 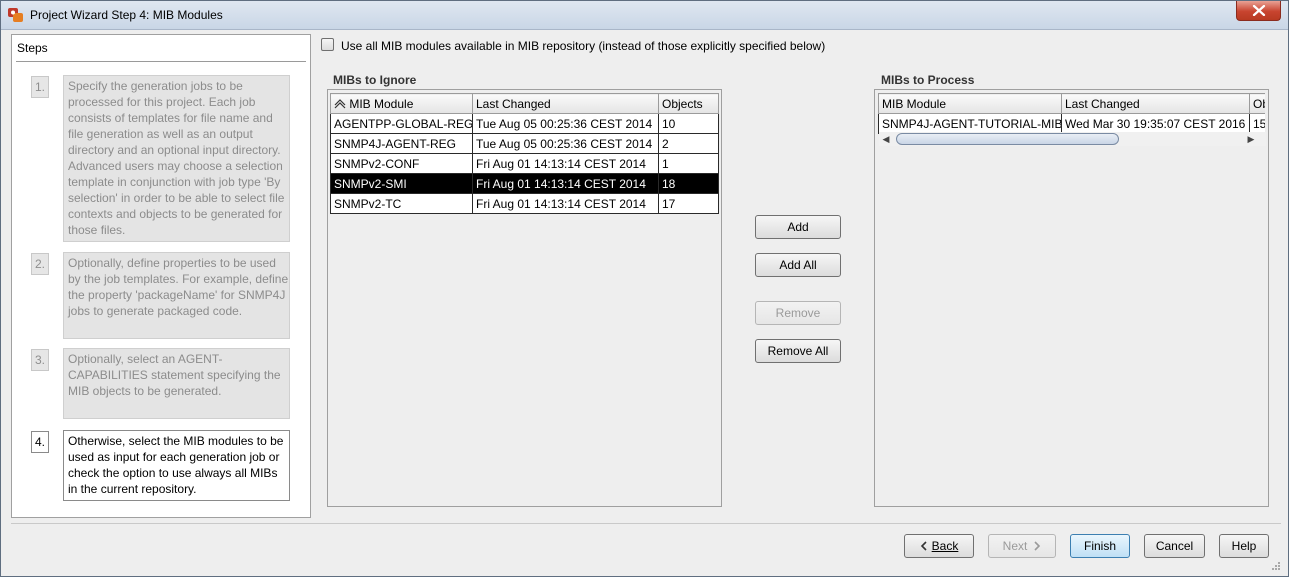 I want to click on close-button, so click(x=1258, y=11).